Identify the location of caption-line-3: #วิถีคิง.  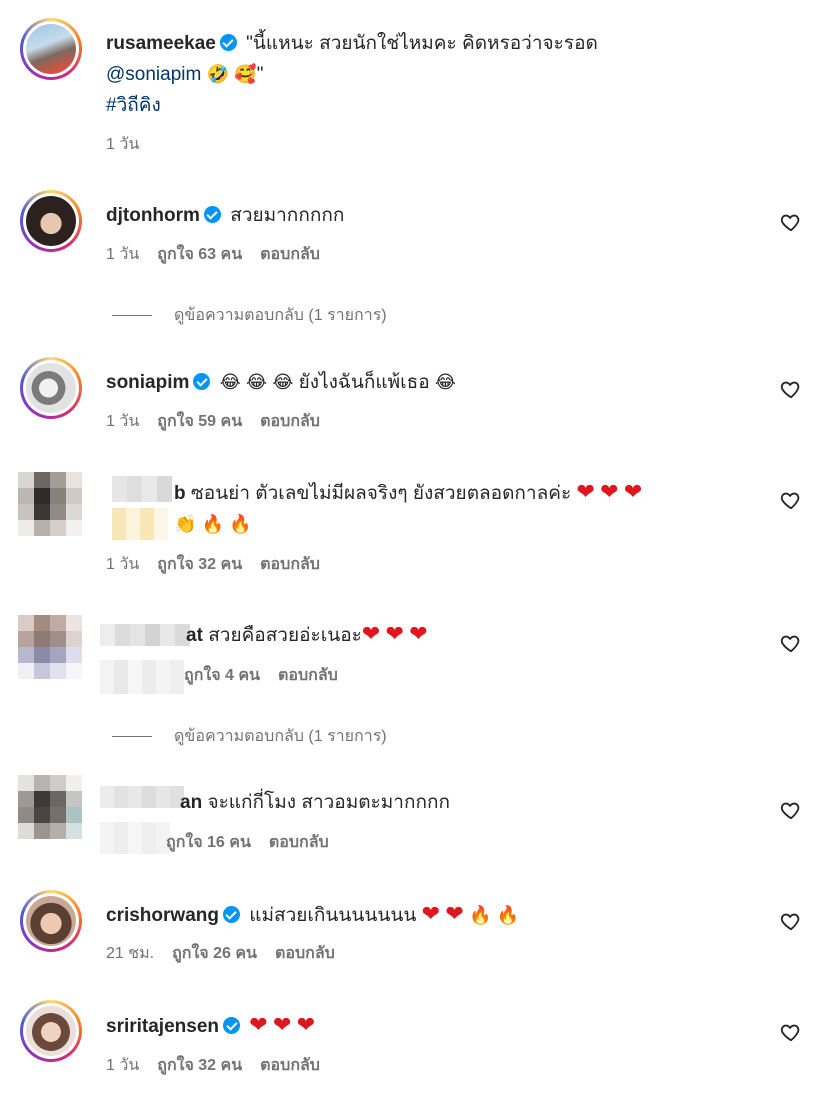
(133, 106).